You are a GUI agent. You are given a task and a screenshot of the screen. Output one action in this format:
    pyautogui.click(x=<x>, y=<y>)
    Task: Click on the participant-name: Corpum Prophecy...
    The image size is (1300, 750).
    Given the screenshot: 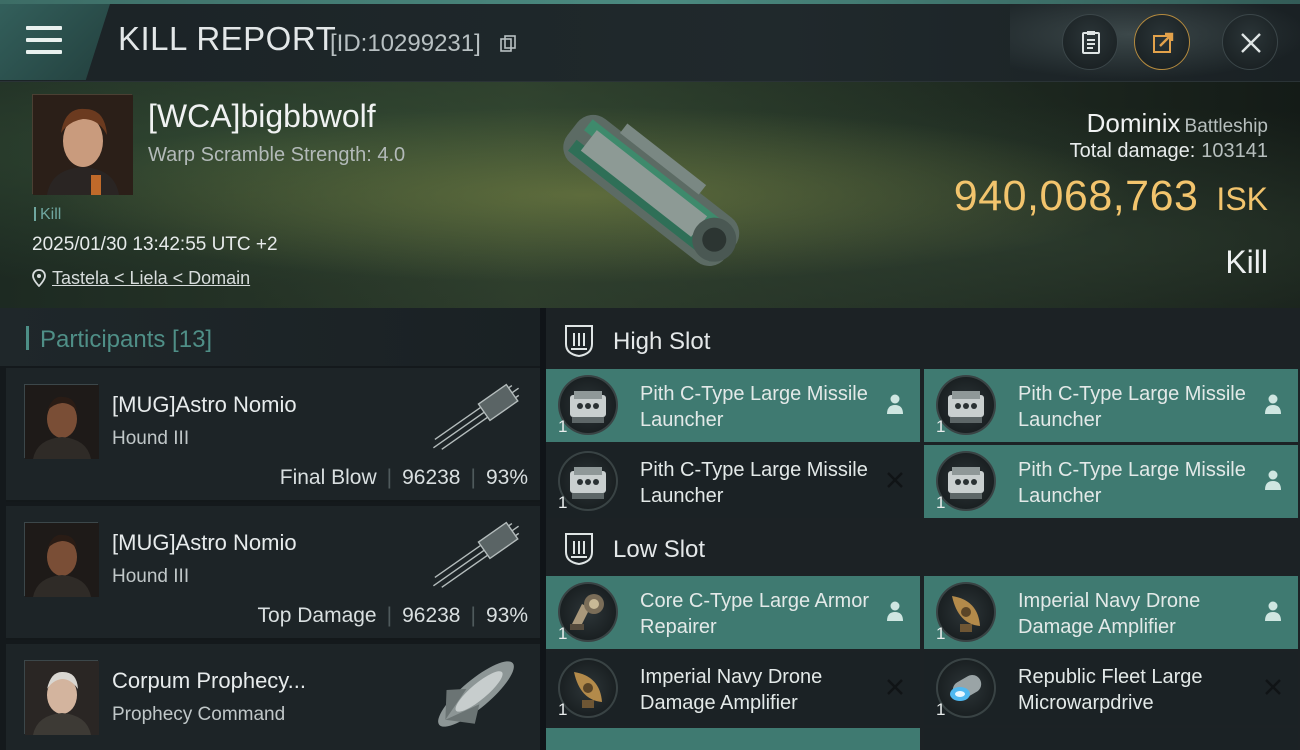 What is the action you would take?
    pyautogui.click(x=209, y=680)
    